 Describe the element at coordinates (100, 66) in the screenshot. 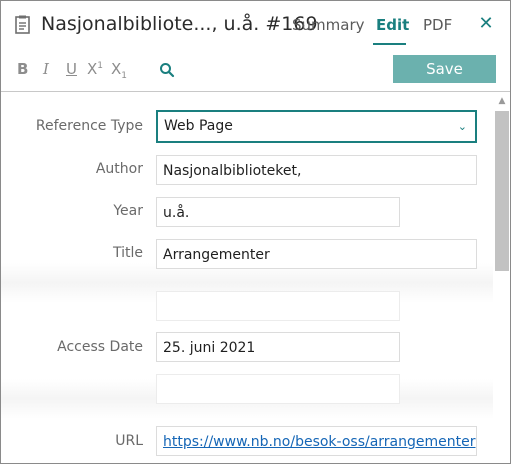

I see `superscript-mark: 1` at that location.